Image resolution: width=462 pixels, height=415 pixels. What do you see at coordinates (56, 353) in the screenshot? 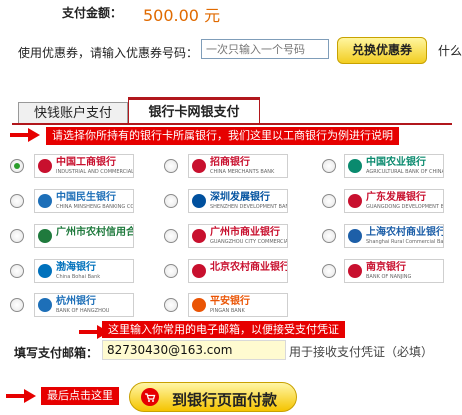
I see `email-label: 填写支付邮箱：` at bounding box center [56, 353].